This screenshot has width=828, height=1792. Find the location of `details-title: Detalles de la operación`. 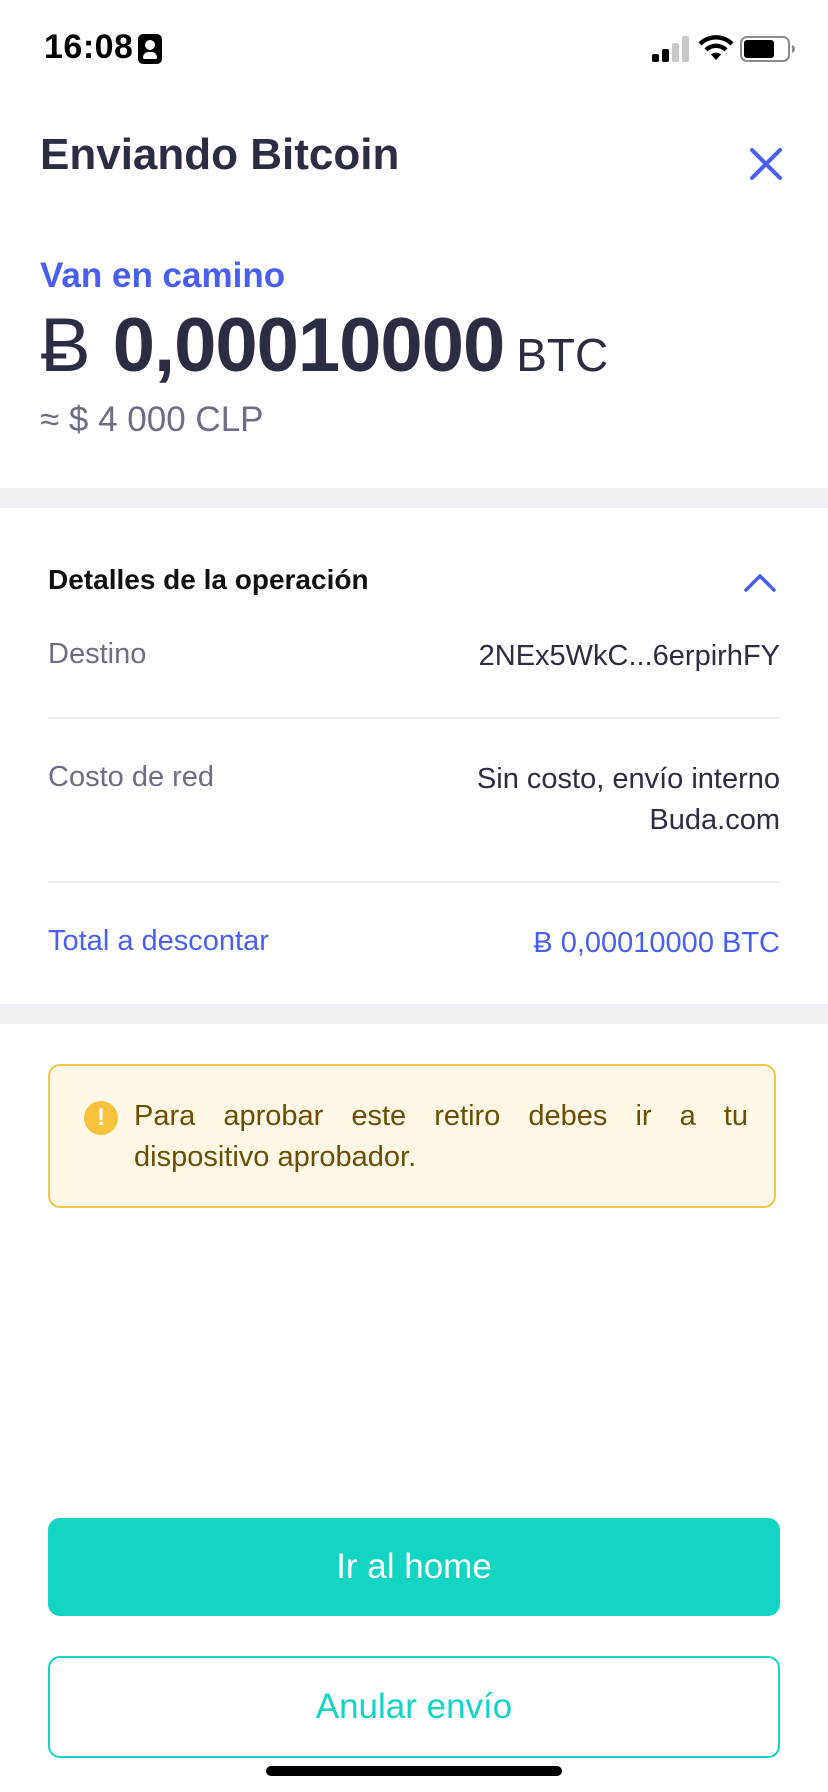

details-title: Detalles de la operación is located at coordinates (208, 579).